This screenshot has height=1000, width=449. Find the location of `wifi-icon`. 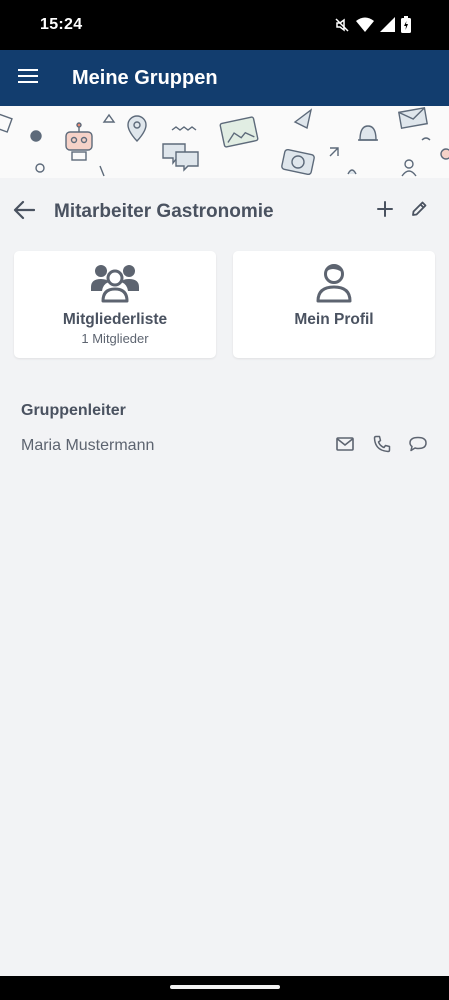

wifi-icon is located at coordinates (365, 25).